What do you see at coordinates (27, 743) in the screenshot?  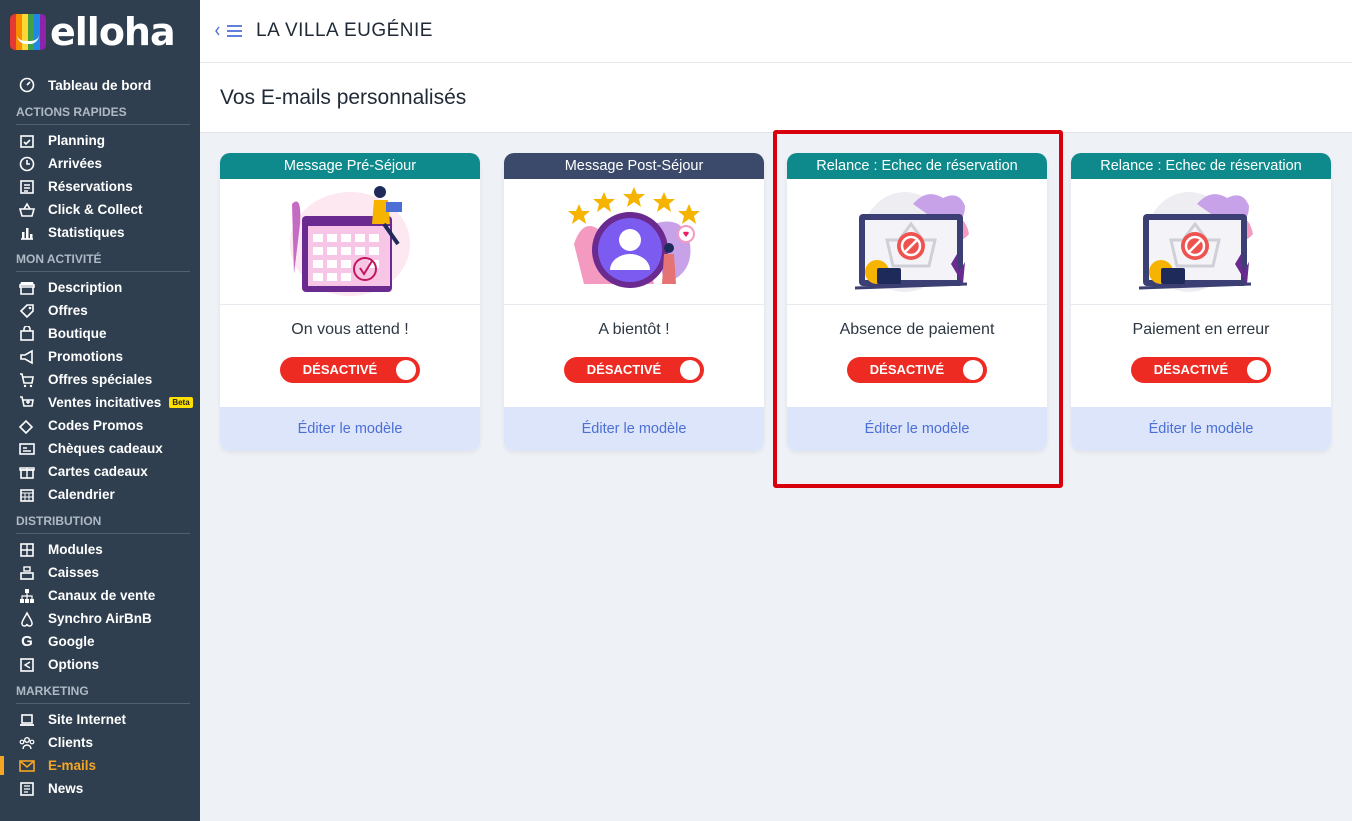 I see `users-icon` at bounding box center [27, 743].